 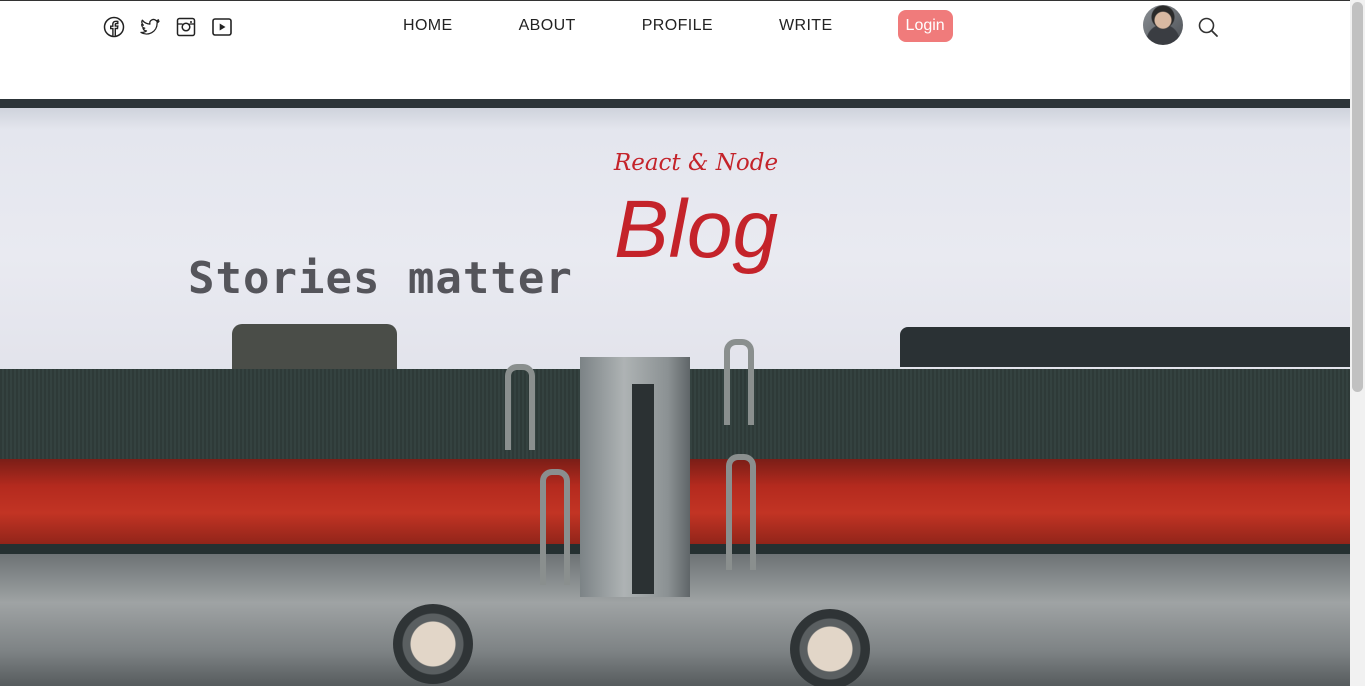 What do you see at coordinates (168, 27) in the screenshot?
I see `social-links` at bounding box center [168, 27].